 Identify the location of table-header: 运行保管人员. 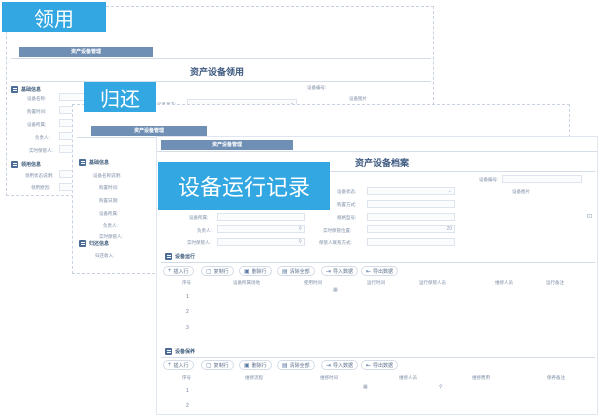
(432, 282).